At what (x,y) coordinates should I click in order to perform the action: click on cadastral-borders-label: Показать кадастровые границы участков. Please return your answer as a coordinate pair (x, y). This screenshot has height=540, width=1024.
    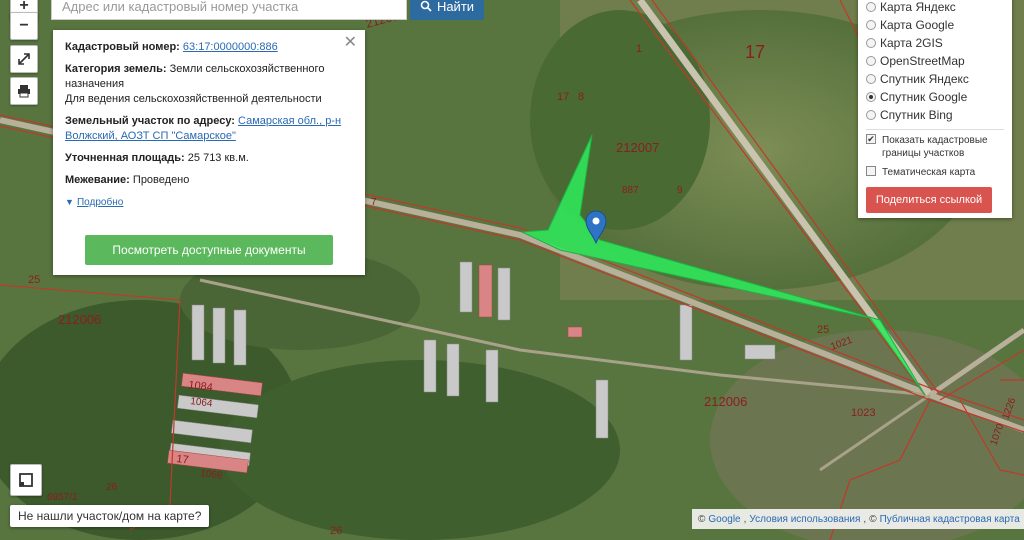
    Looking at the image, I should click on (935, 147).